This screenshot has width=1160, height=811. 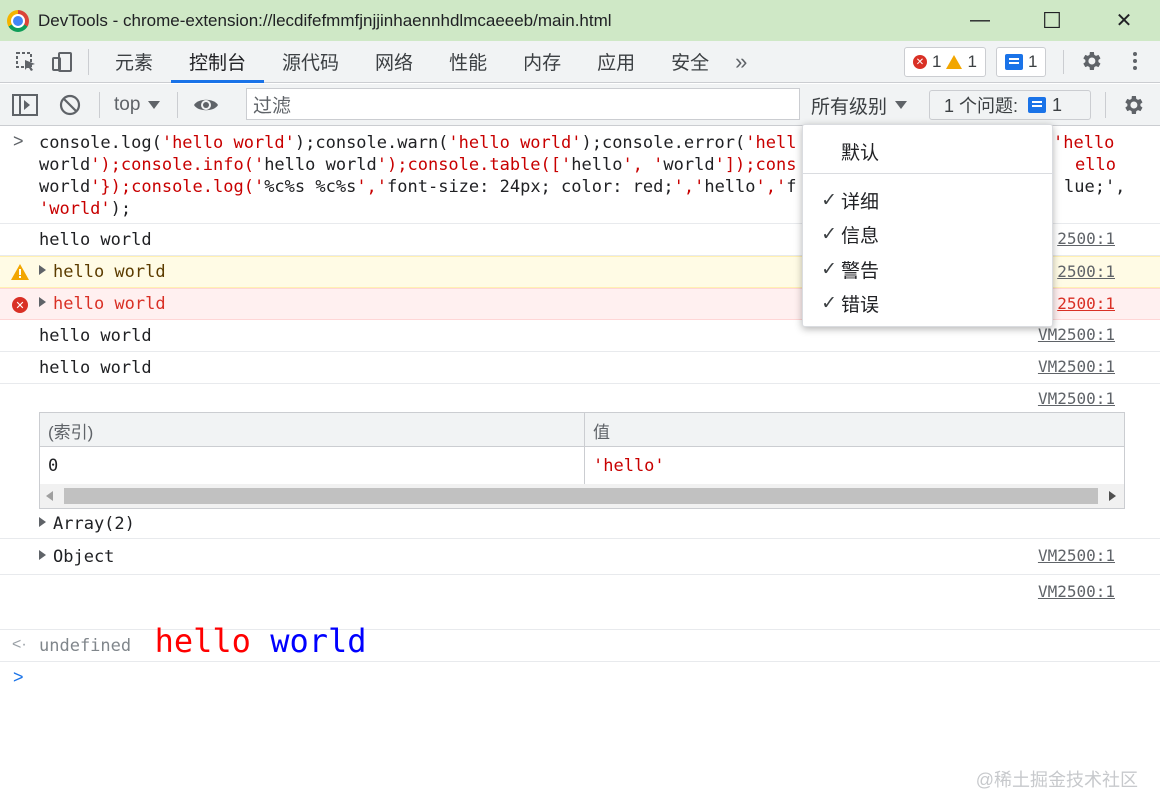 What do you see at coordinates (860, 236) in the screenshot?
I see `level-label: 信息` at bounding box center [860, 236].